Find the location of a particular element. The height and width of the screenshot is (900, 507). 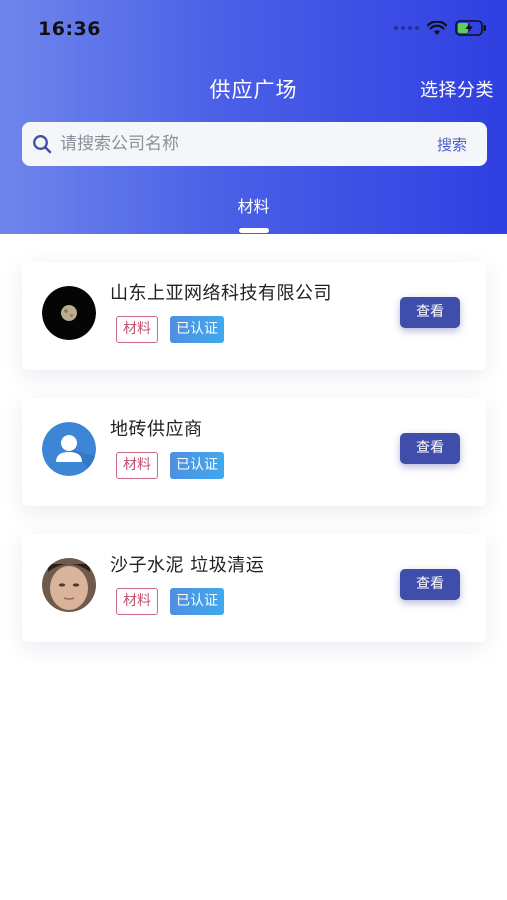

moon-photo-avatar is located at coordinates (69, 313).